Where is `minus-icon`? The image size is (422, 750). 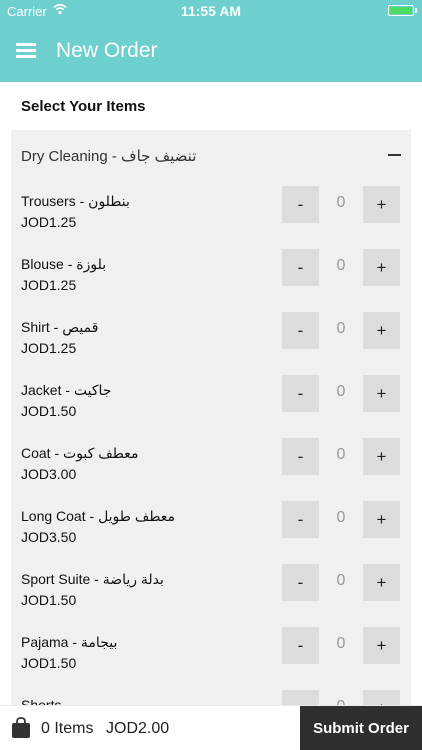
minus-icon is located at coordinates (394, 155).